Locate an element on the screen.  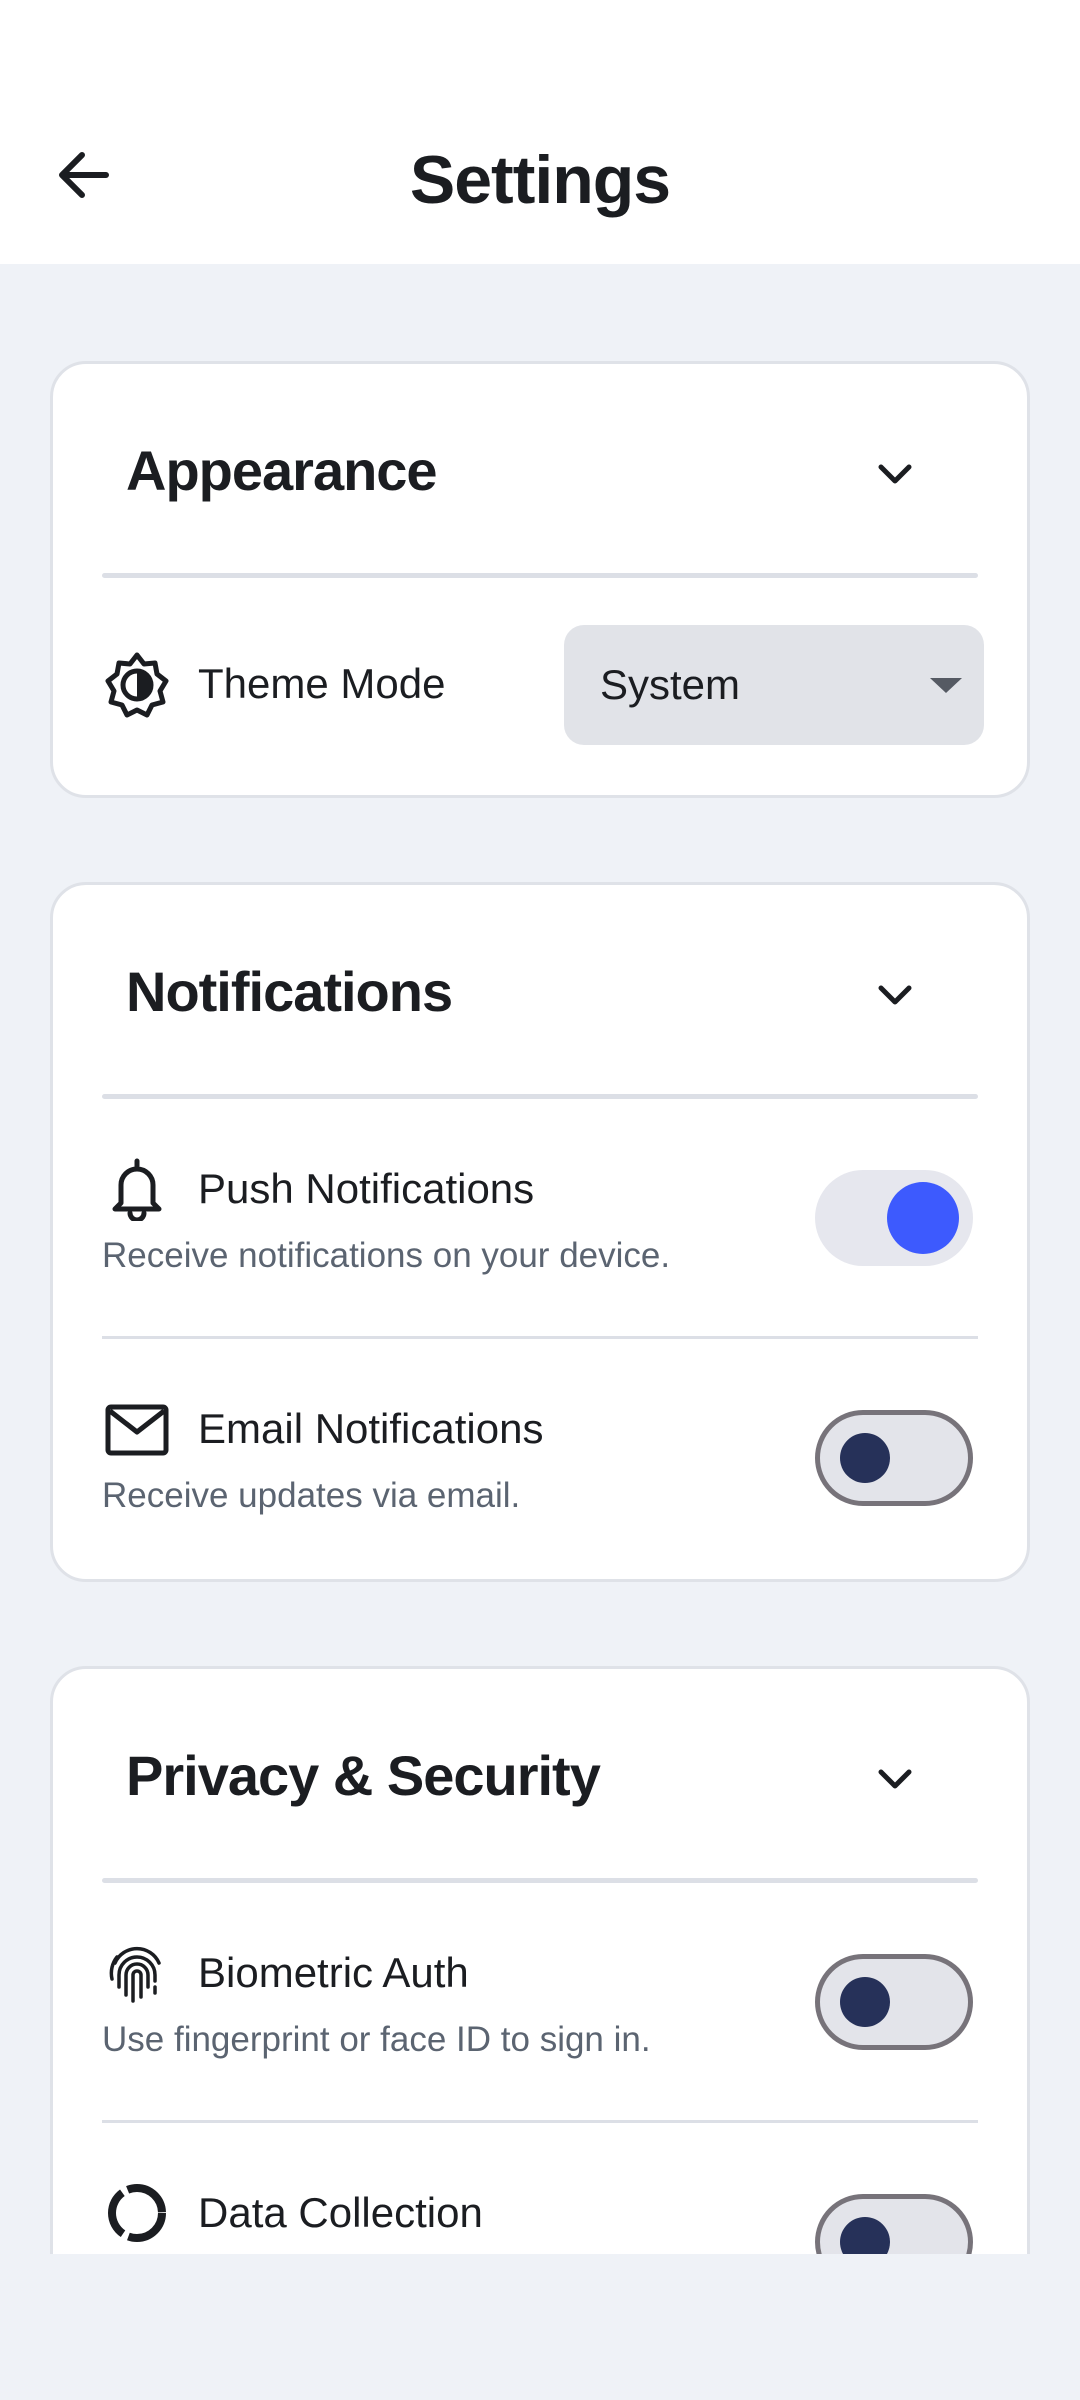
email-notifications-toggle is located at coordinates (894, 1458).